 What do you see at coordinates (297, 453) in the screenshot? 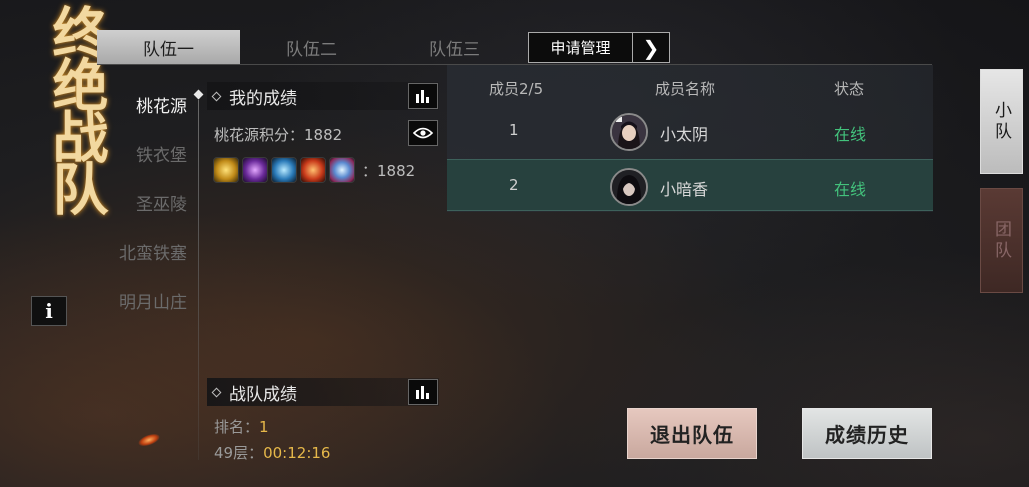
I see `floor-time-value: 00:12:16` at bounding box center [297, 453].